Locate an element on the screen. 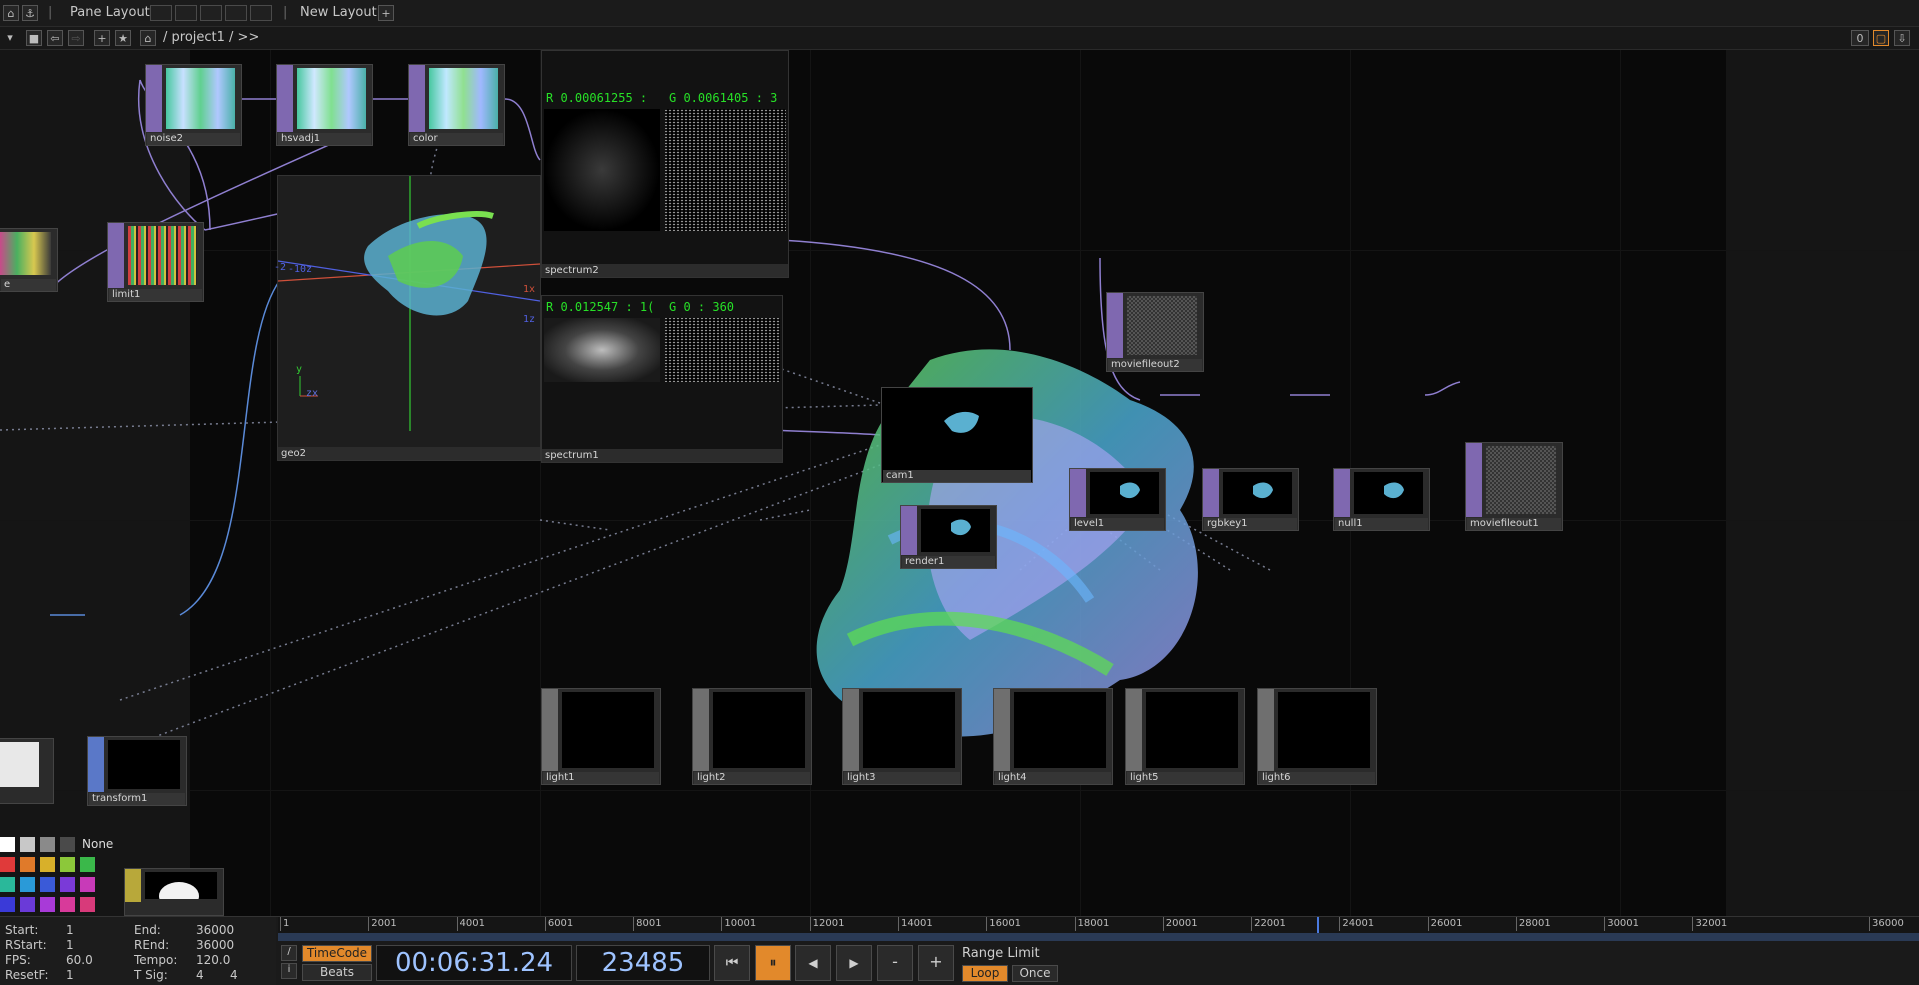 This screenshot has width=1919, height=985. forward-icon: ⇨ is located at coordinates (76, 38).